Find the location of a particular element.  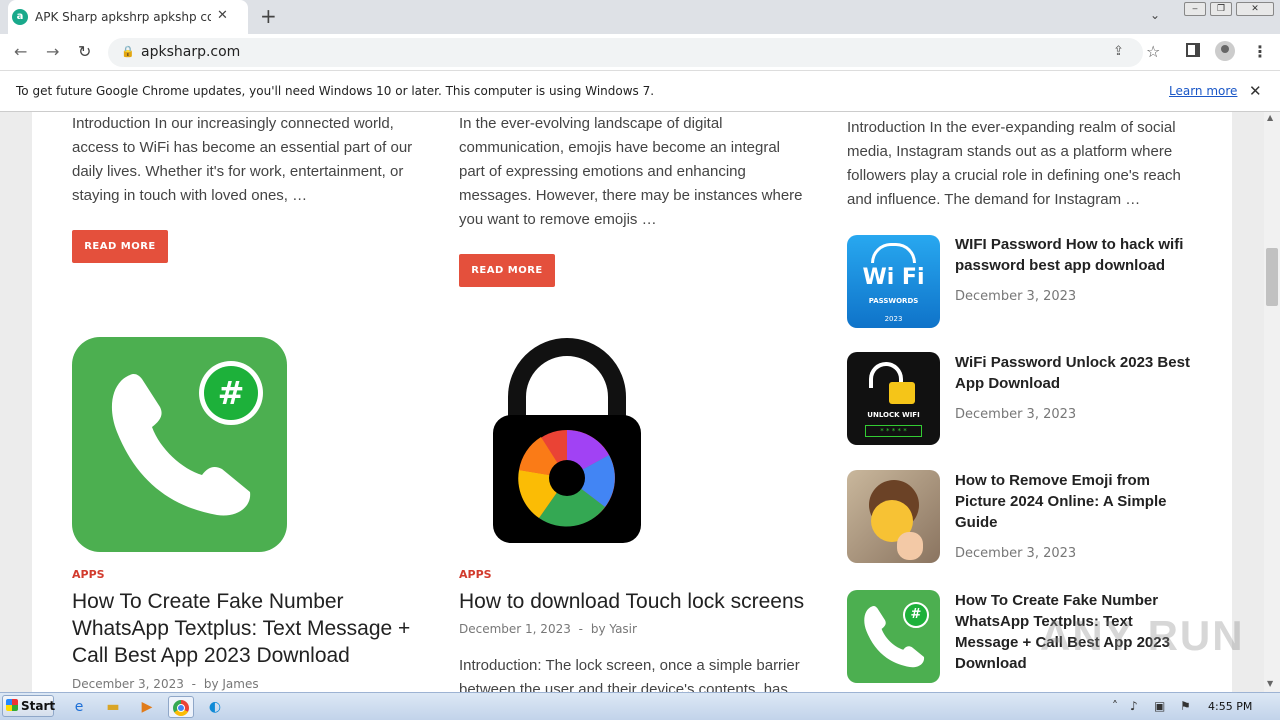

share-icon: ⇪ is located at coordinates (1118, 51).